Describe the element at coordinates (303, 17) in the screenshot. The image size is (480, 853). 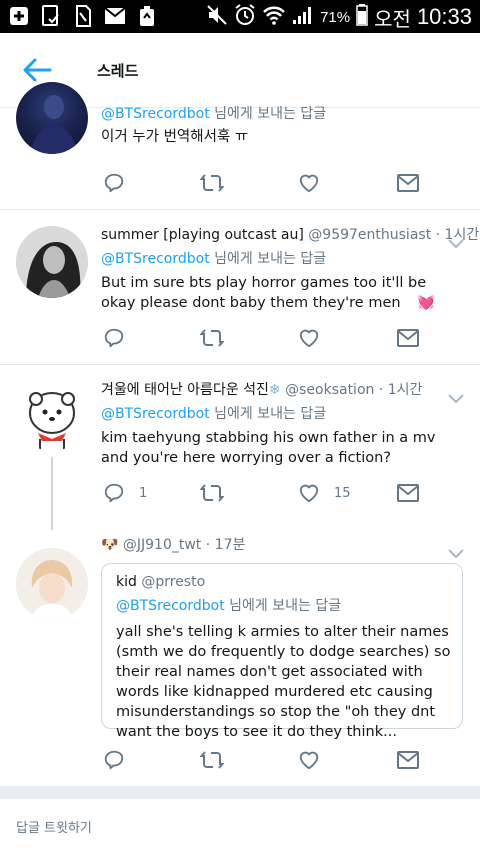
I see `signal-icon` at that location.